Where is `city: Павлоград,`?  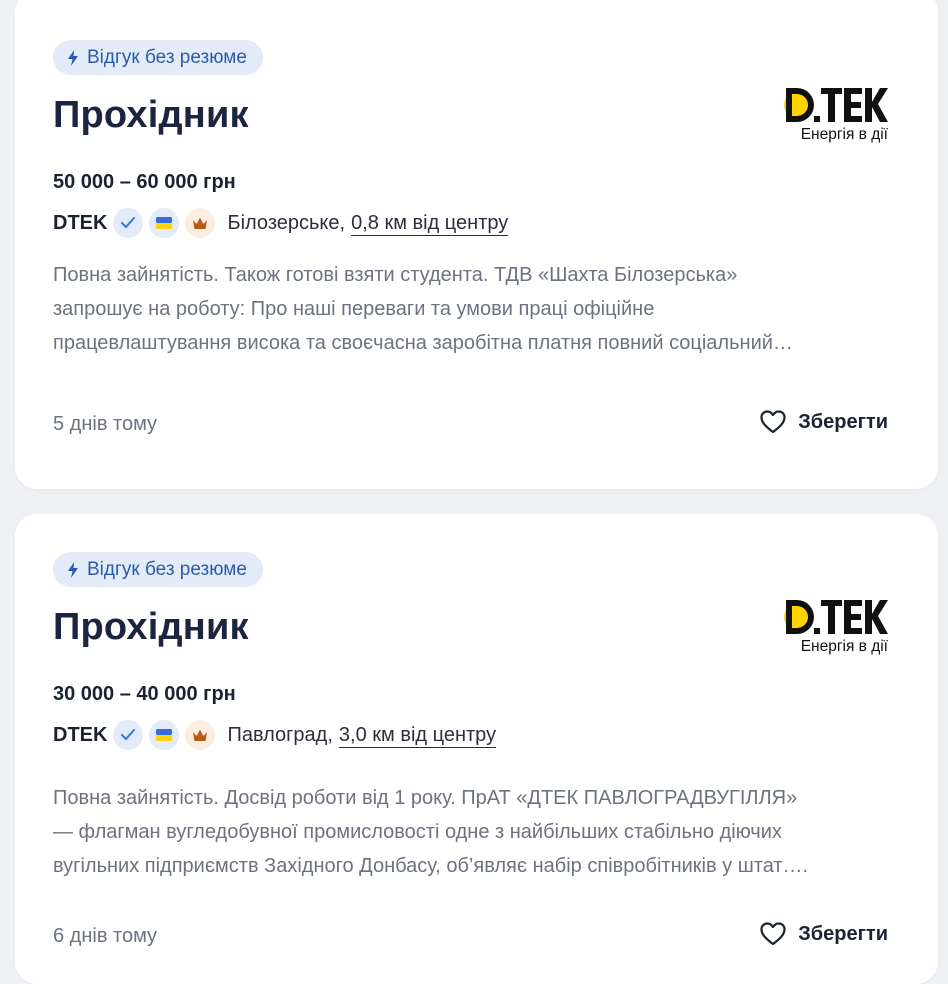 city: Павлоград, is located at coordinates (280, 734).